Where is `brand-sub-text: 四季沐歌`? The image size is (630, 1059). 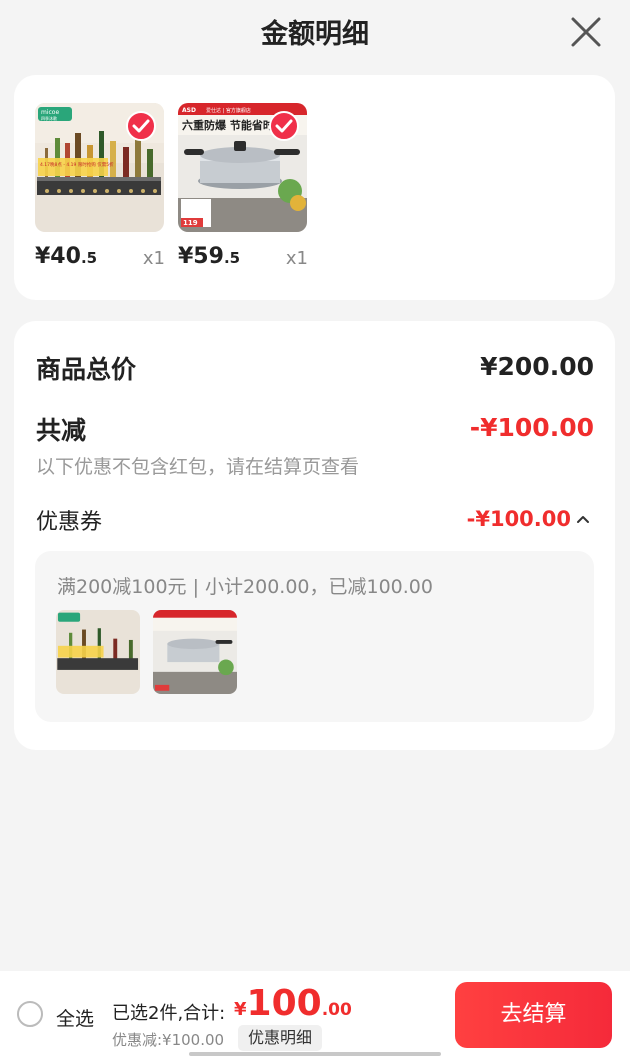
brand-sub-text: 四季沐歌 is located at coordinates (49, 118).